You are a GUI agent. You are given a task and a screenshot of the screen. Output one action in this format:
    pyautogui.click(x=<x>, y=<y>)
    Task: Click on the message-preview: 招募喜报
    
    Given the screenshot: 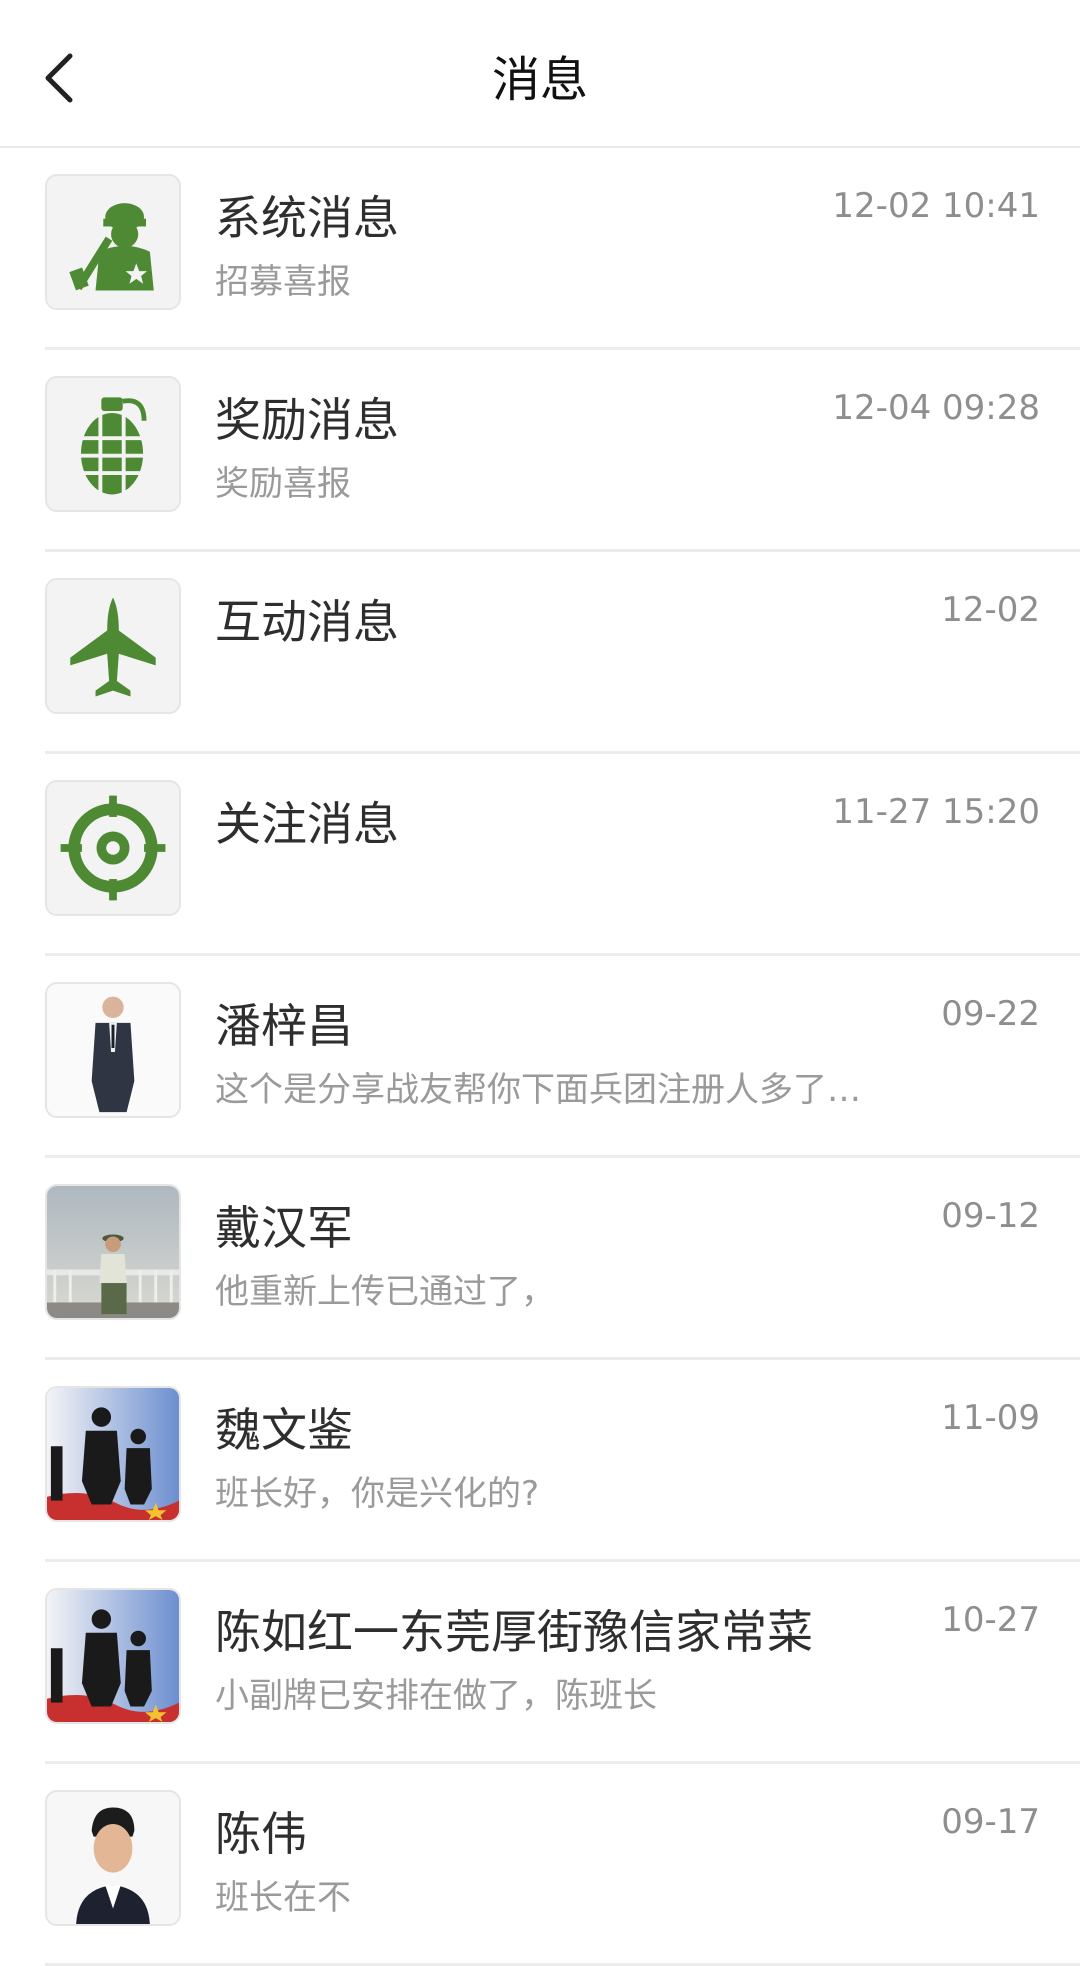 What is the action you would take?
    pyautogui.click(x=283, y=282)
    